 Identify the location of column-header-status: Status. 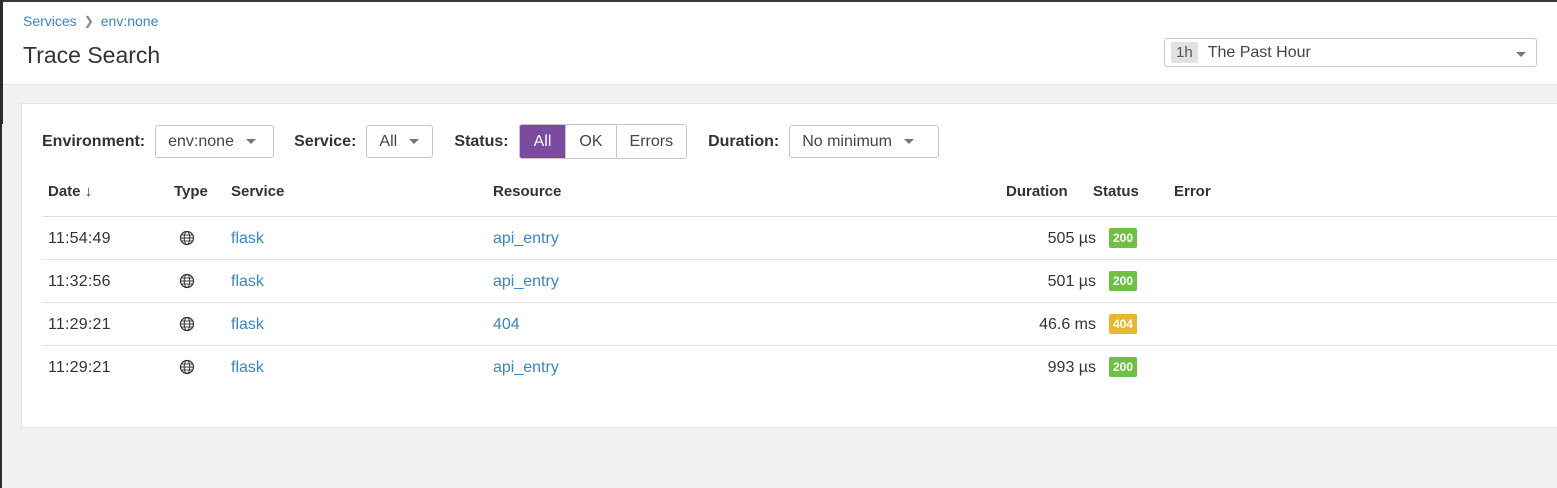
(1116, 191).